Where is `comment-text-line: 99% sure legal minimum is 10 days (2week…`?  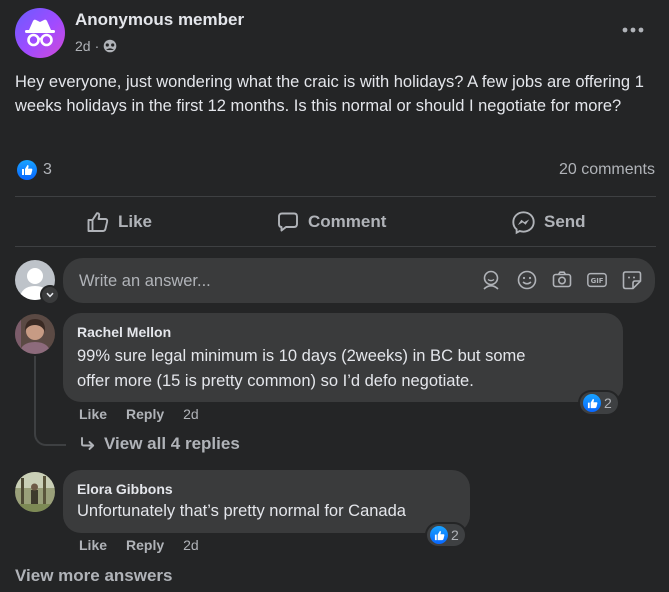
comment-text-line: 99% sure legal minimum is 10 days (2week… is located at coordinates (301, 356).